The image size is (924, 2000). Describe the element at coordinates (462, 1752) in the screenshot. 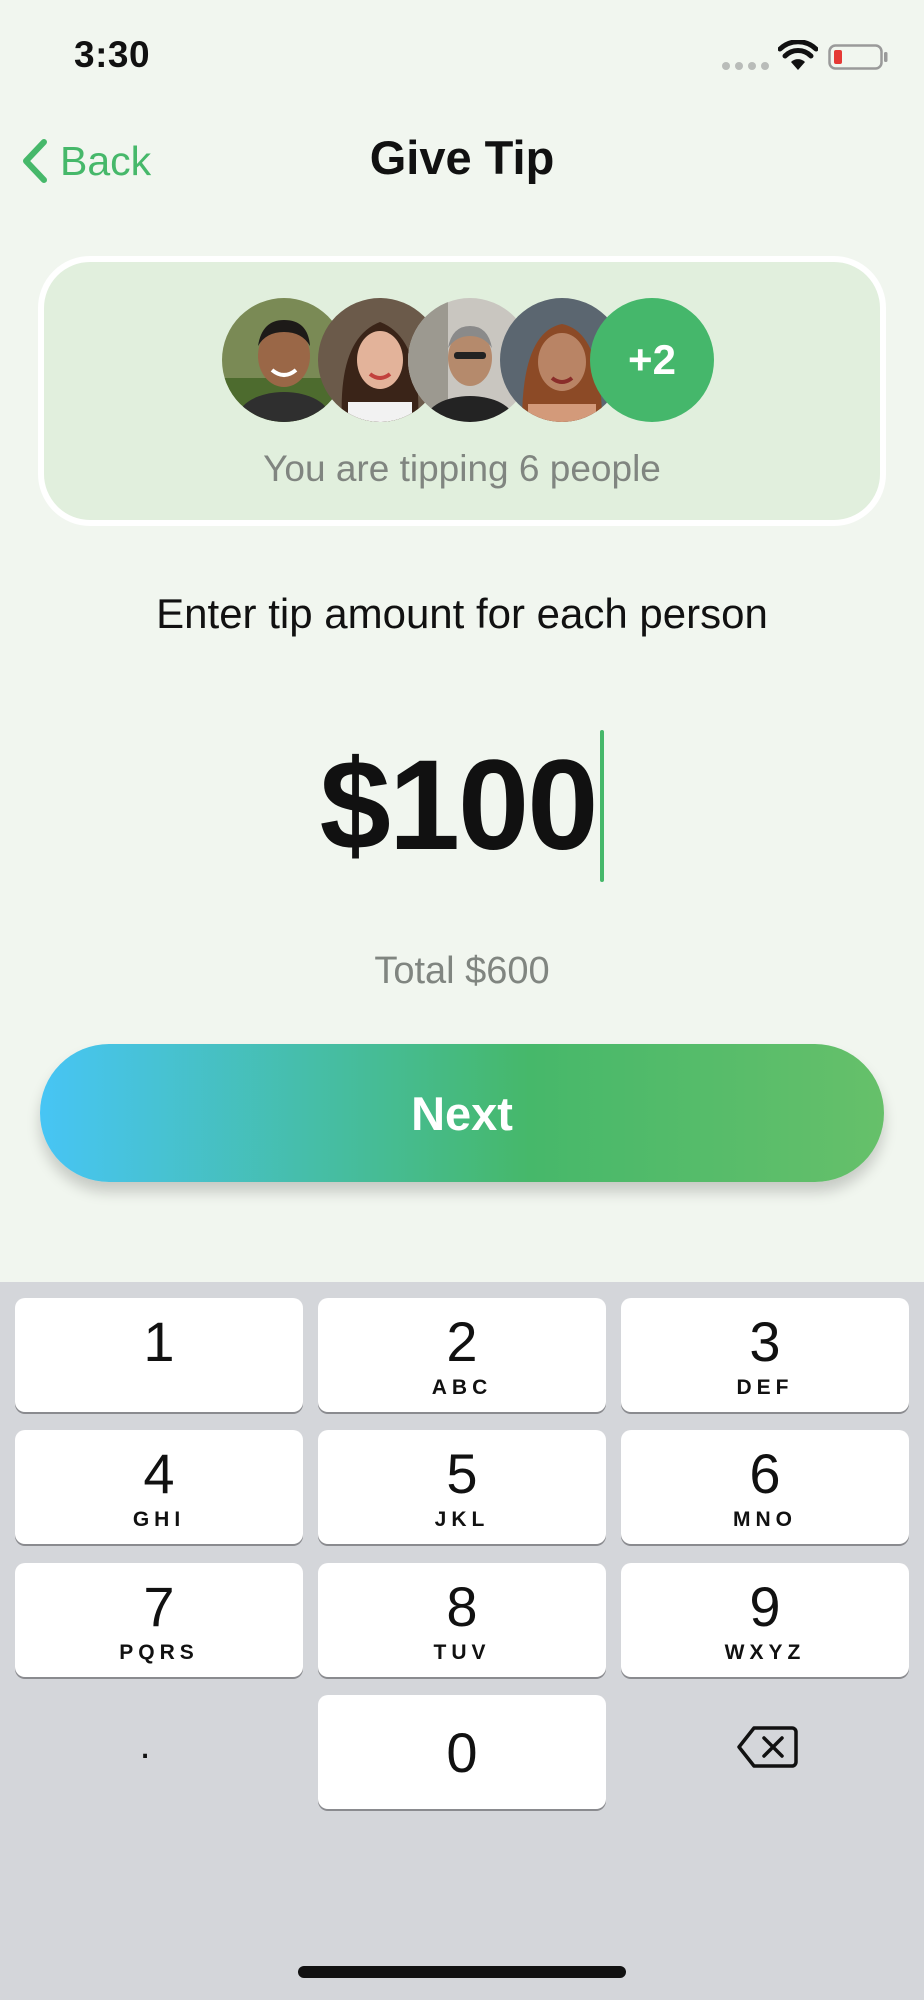

I see `key-0: 0` at that location.